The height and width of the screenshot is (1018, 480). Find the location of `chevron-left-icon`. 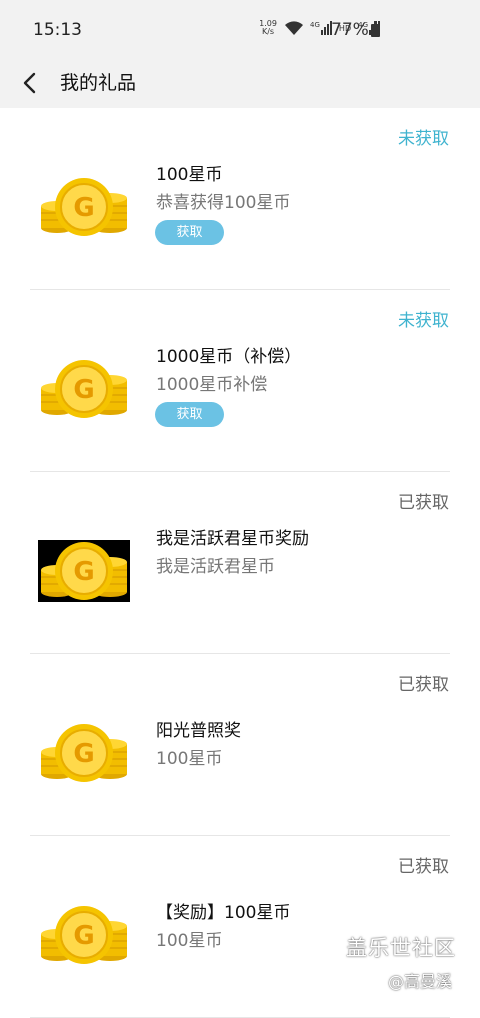

chevron-left-icon is located at coordinates (29, 83).